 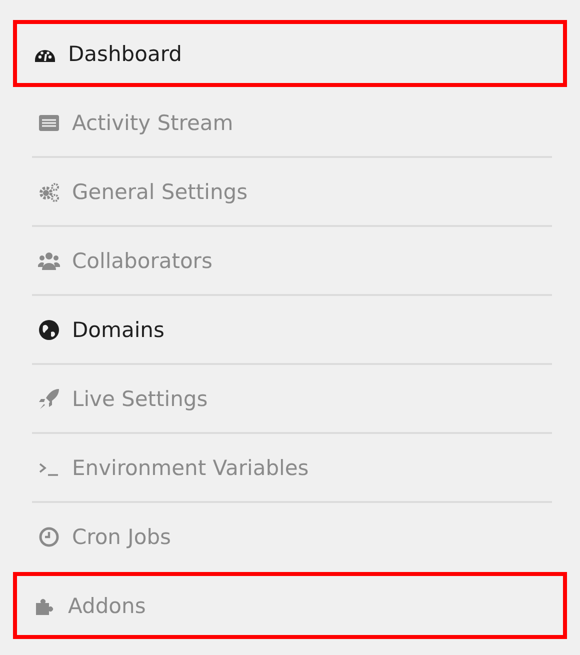 I want to click on gears-icon, so click(x=49, y=191).